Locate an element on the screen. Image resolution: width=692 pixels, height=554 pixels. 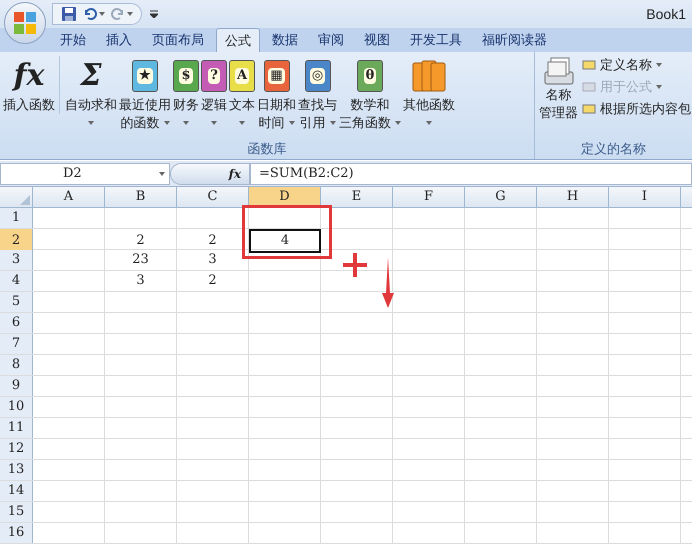
column-header: H is located at coordinates (573, 197).